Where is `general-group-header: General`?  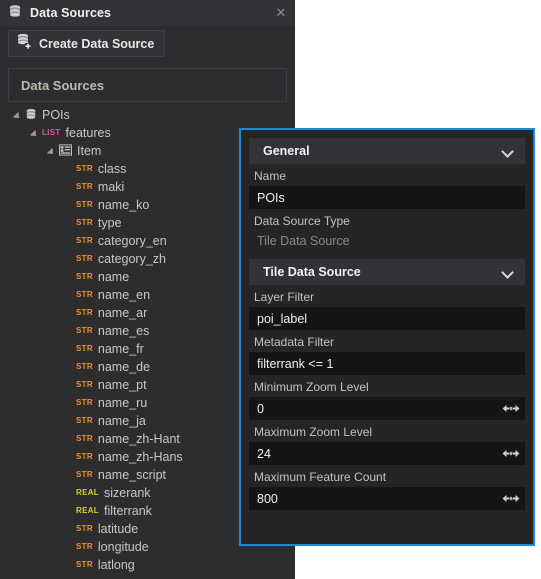 general-group-header: General is located at coordinates (387, 151).